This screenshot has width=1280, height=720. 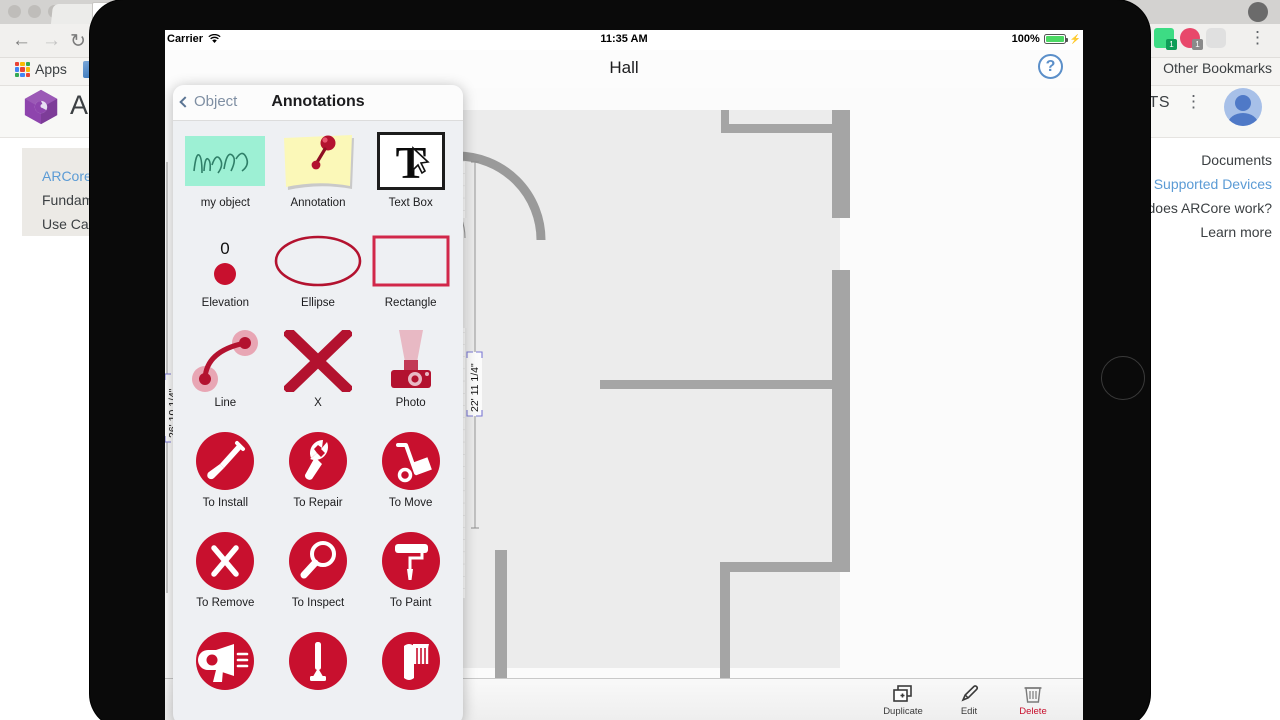 I want to click on annotation-label-to-install: To Install, so click(x=225, y=503).